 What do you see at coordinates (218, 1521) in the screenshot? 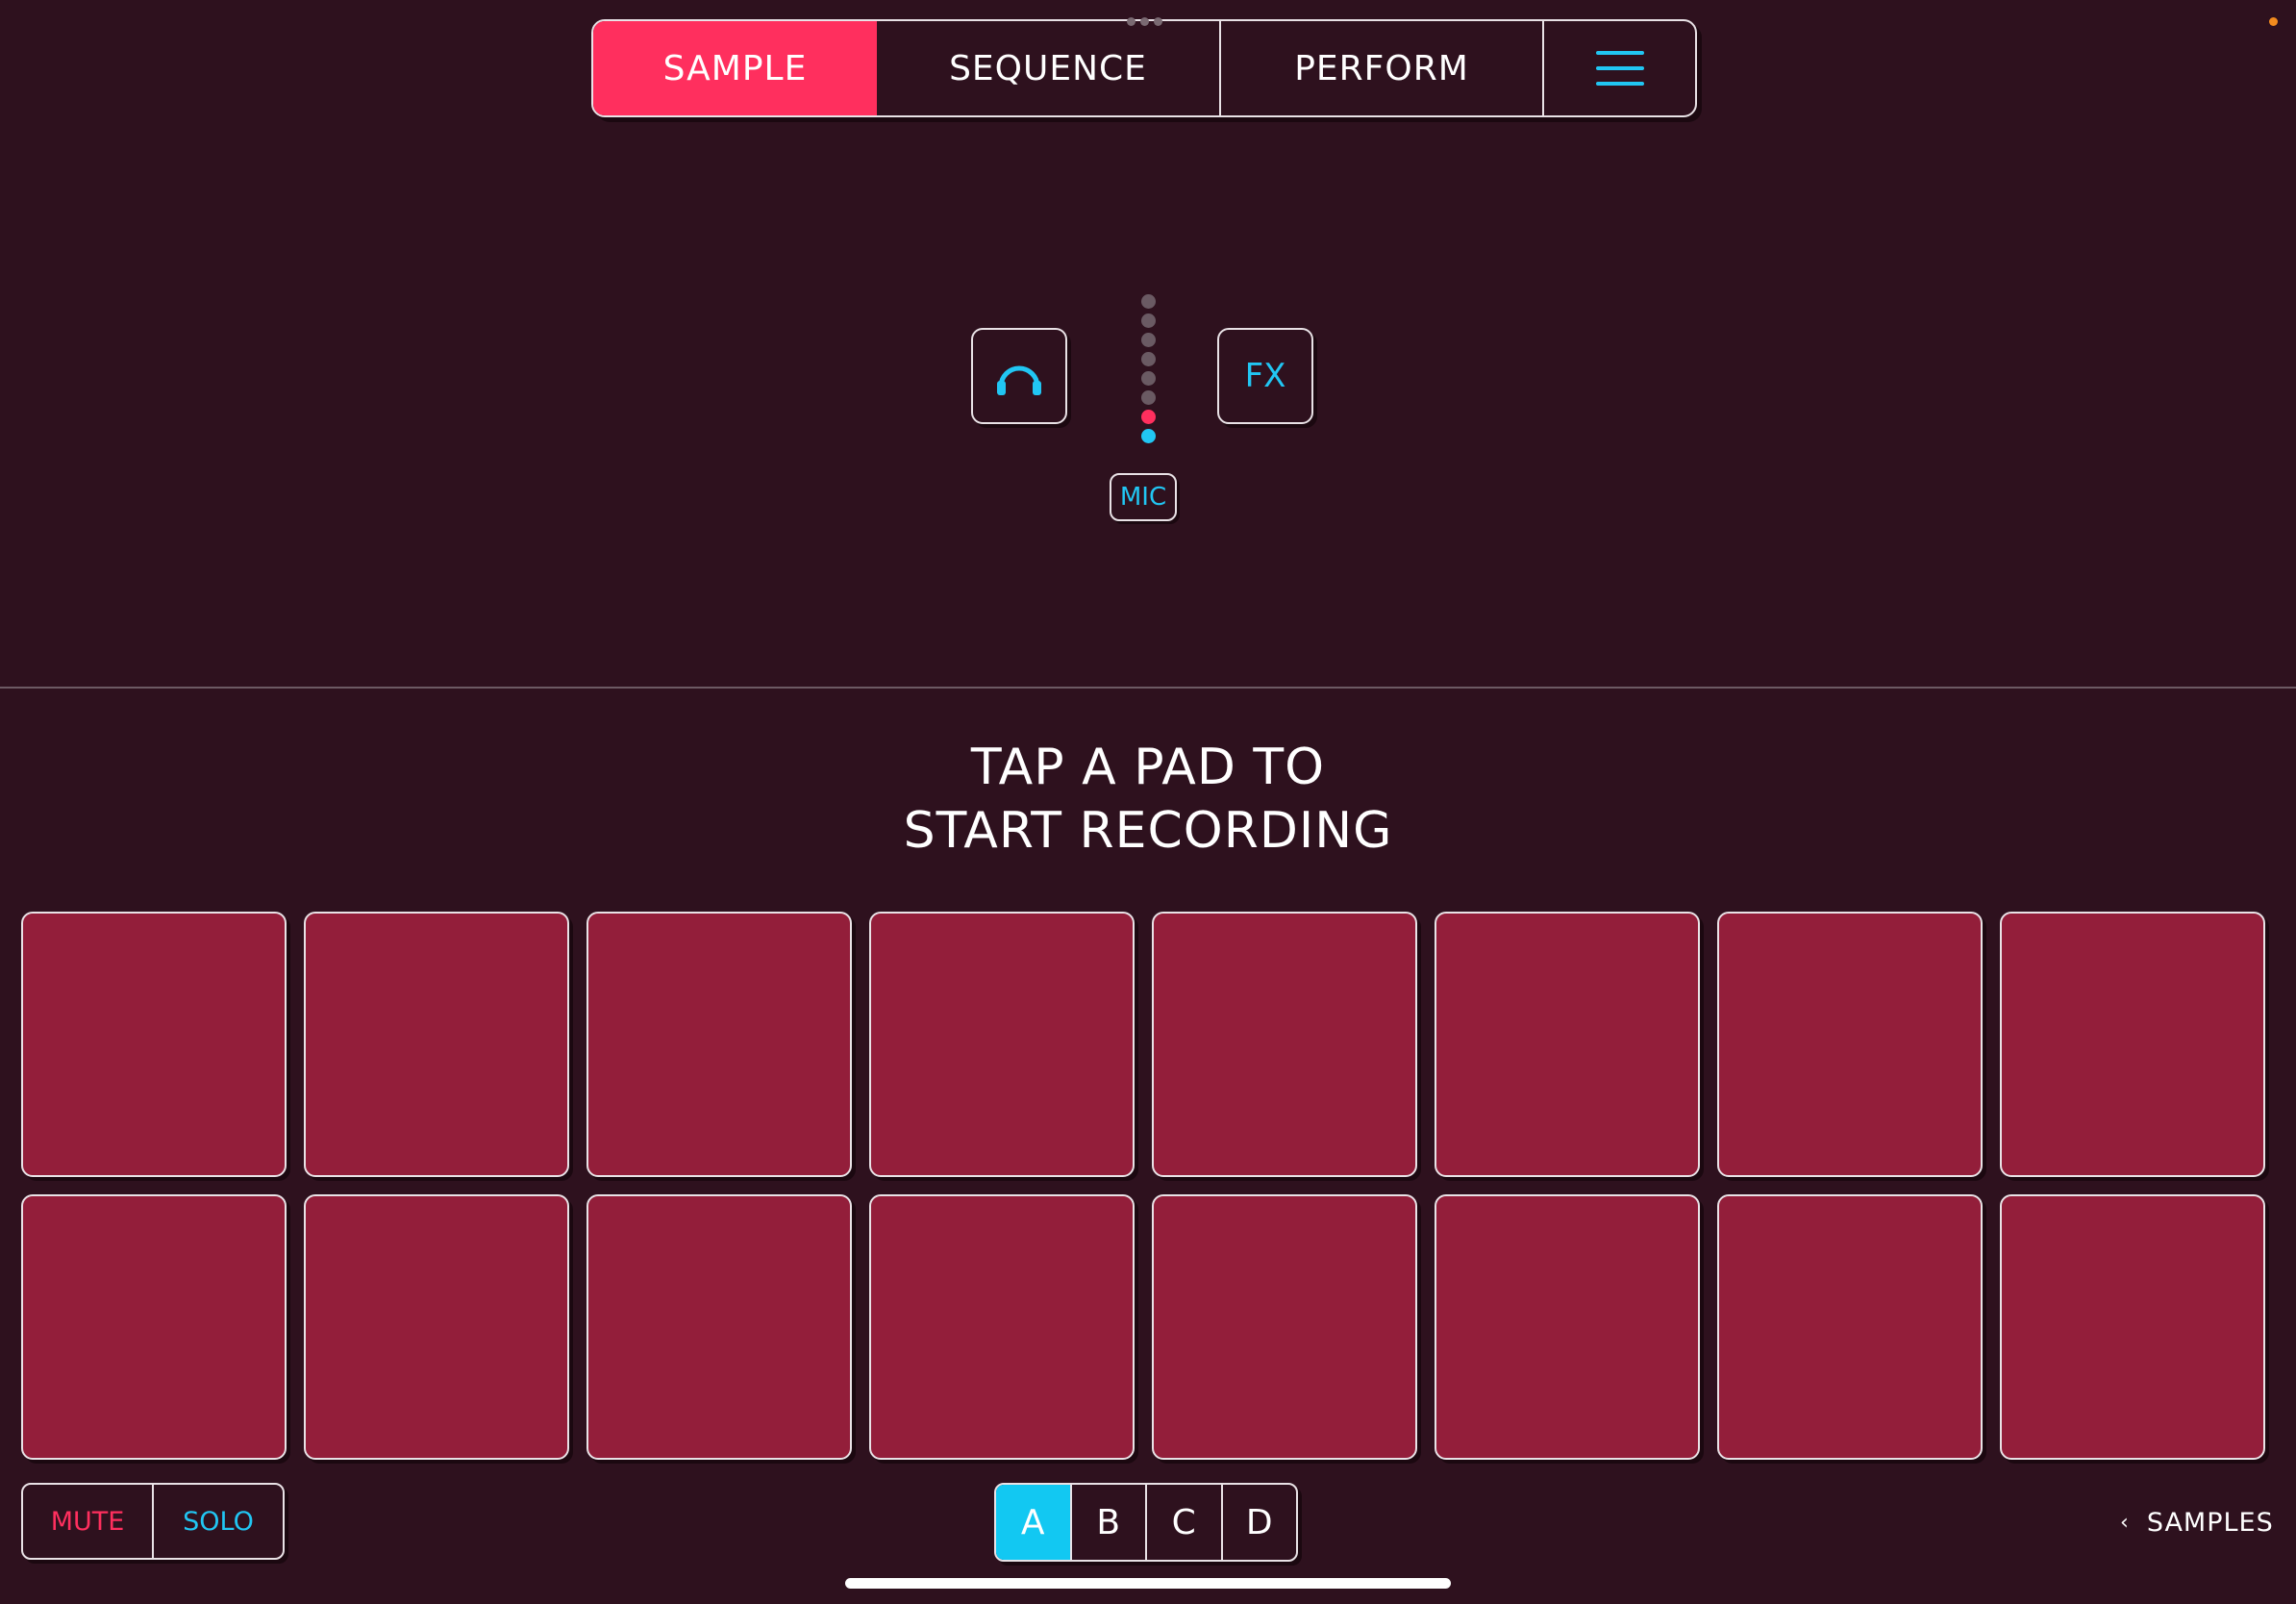
I see `solo-button: SOLO` at bounding box center [218, 1521].